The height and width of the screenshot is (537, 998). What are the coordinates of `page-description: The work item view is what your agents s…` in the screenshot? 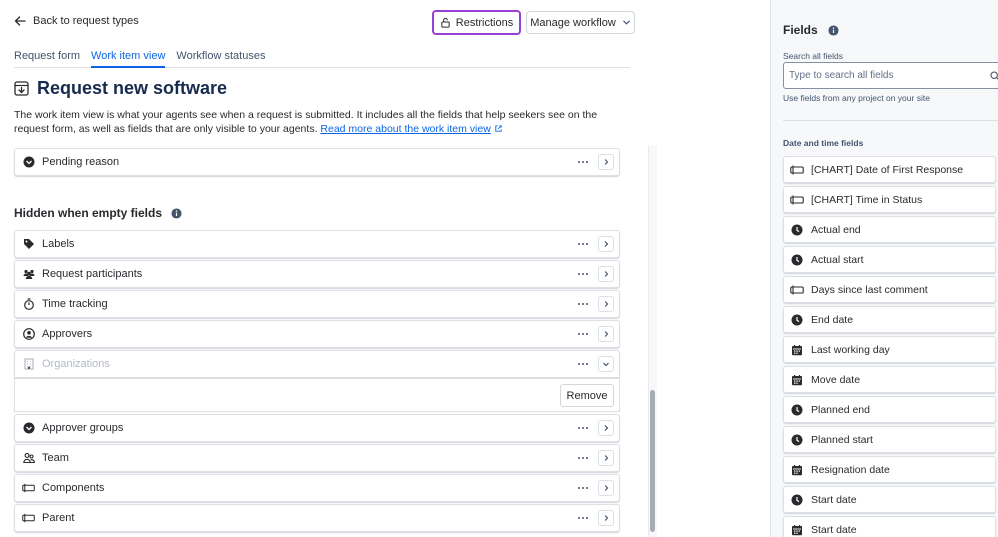 It's located at (322, 122).